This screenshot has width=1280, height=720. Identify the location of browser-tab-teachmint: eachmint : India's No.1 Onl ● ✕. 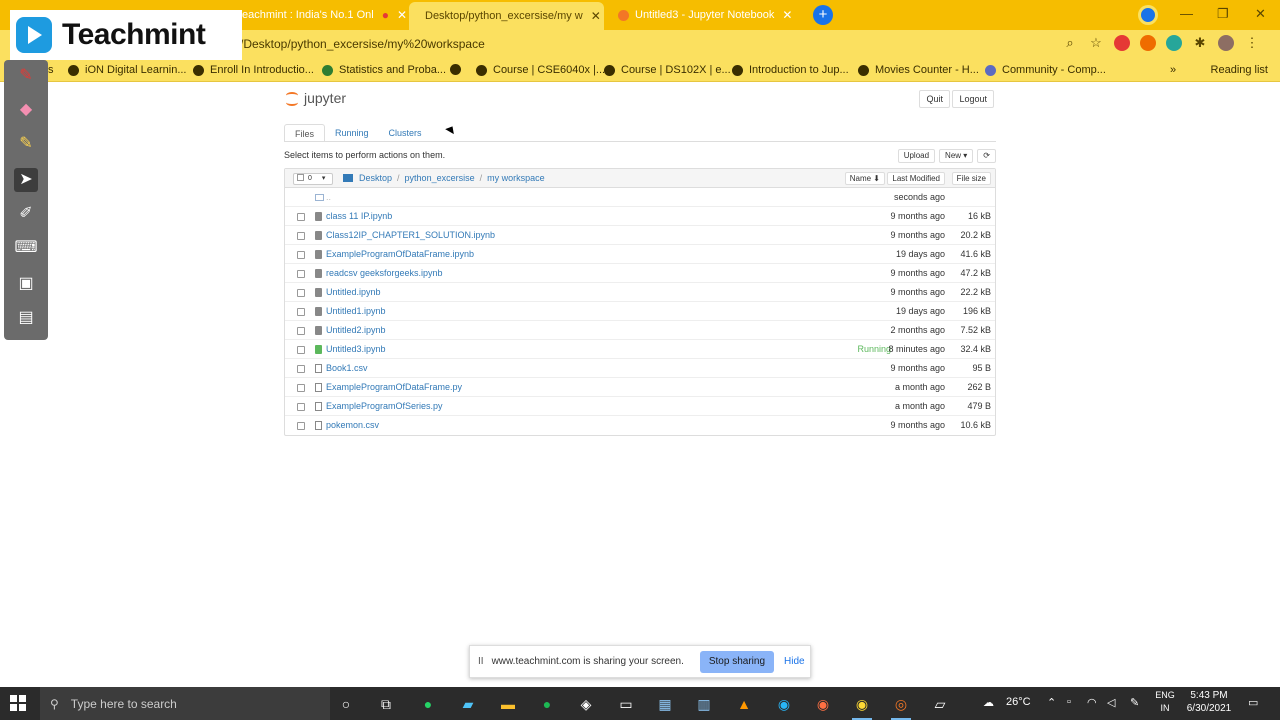
(319, 15).